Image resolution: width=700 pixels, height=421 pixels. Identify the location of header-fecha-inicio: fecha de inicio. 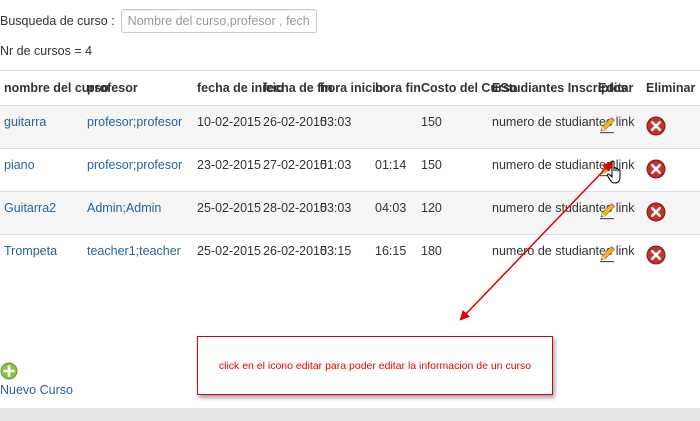
(238, 88).